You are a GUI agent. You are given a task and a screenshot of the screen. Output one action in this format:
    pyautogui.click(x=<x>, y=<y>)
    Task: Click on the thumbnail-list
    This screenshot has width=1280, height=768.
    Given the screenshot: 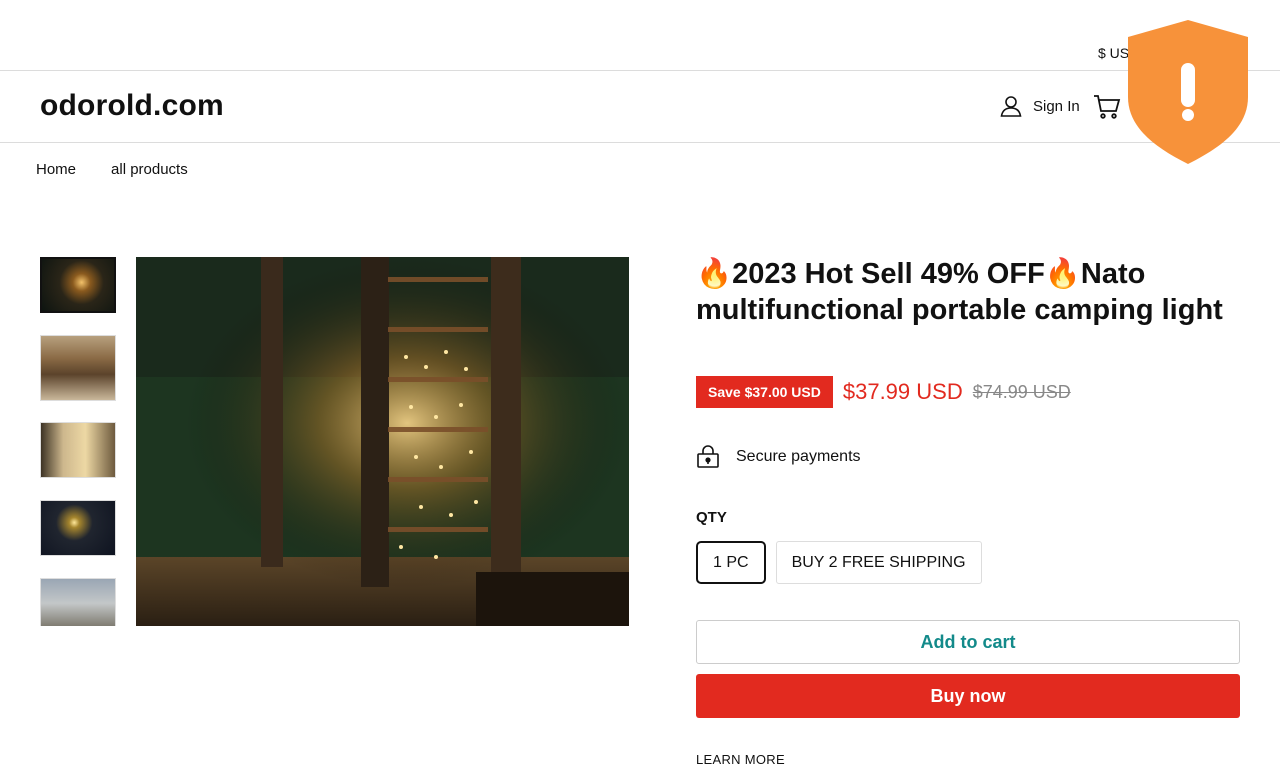 What is the action you would take?
    pyautogui.click(x=78, y=441)
    